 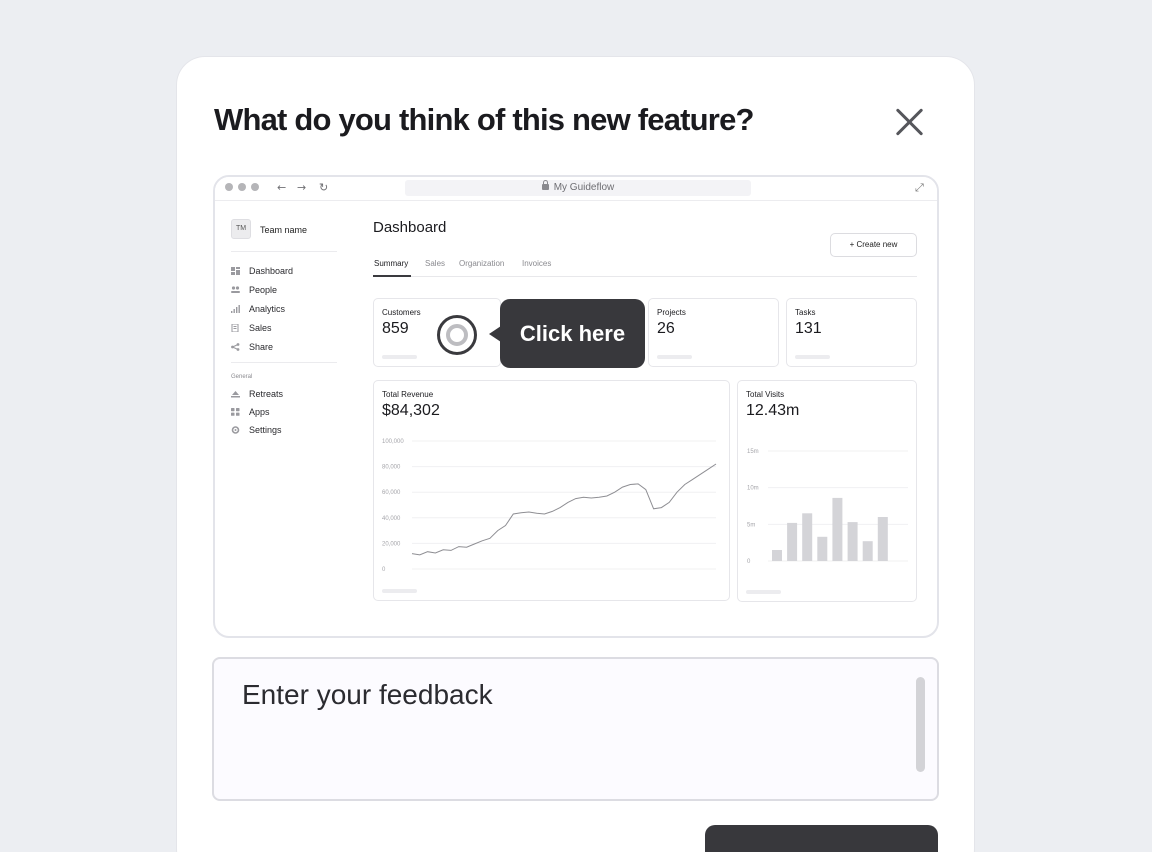 I want to click on forward-arrow-icon: →, so click(x=301, y=187).